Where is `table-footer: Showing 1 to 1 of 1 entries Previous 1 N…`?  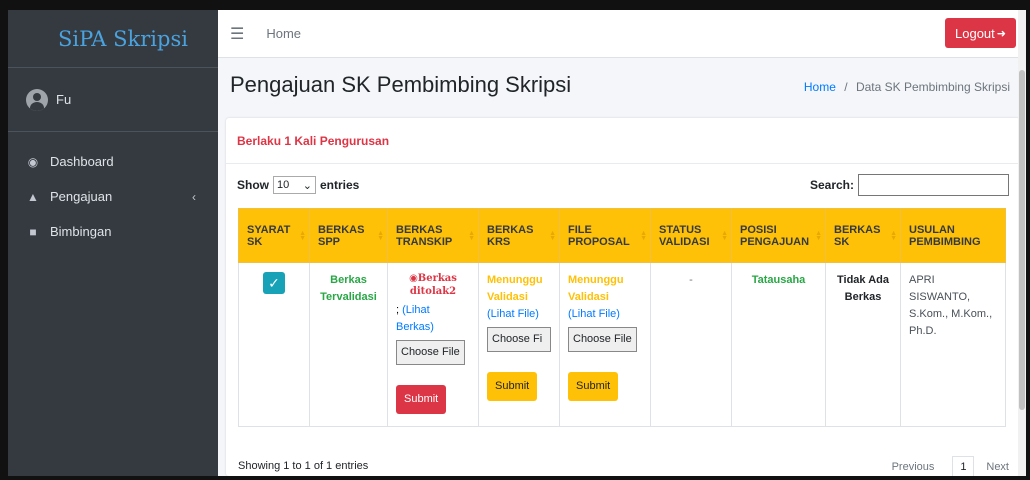 table-footer: Showing 1 to 1 of 1 entries Previous 1 N… is located at coordinates (623, 466).